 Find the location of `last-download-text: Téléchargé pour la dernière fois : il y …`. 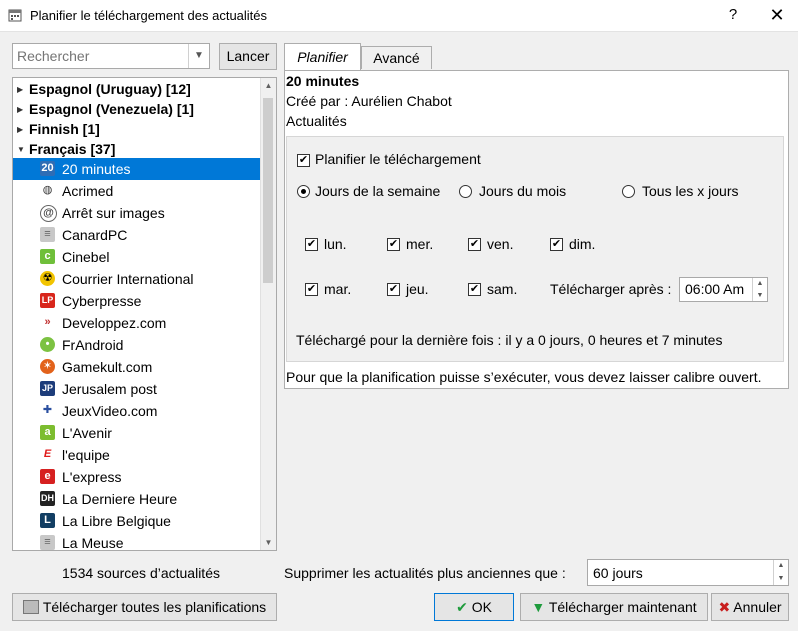

last-download-text: Téléchargé pour la dernière fois : il y … is located at coordinates (509, 340).